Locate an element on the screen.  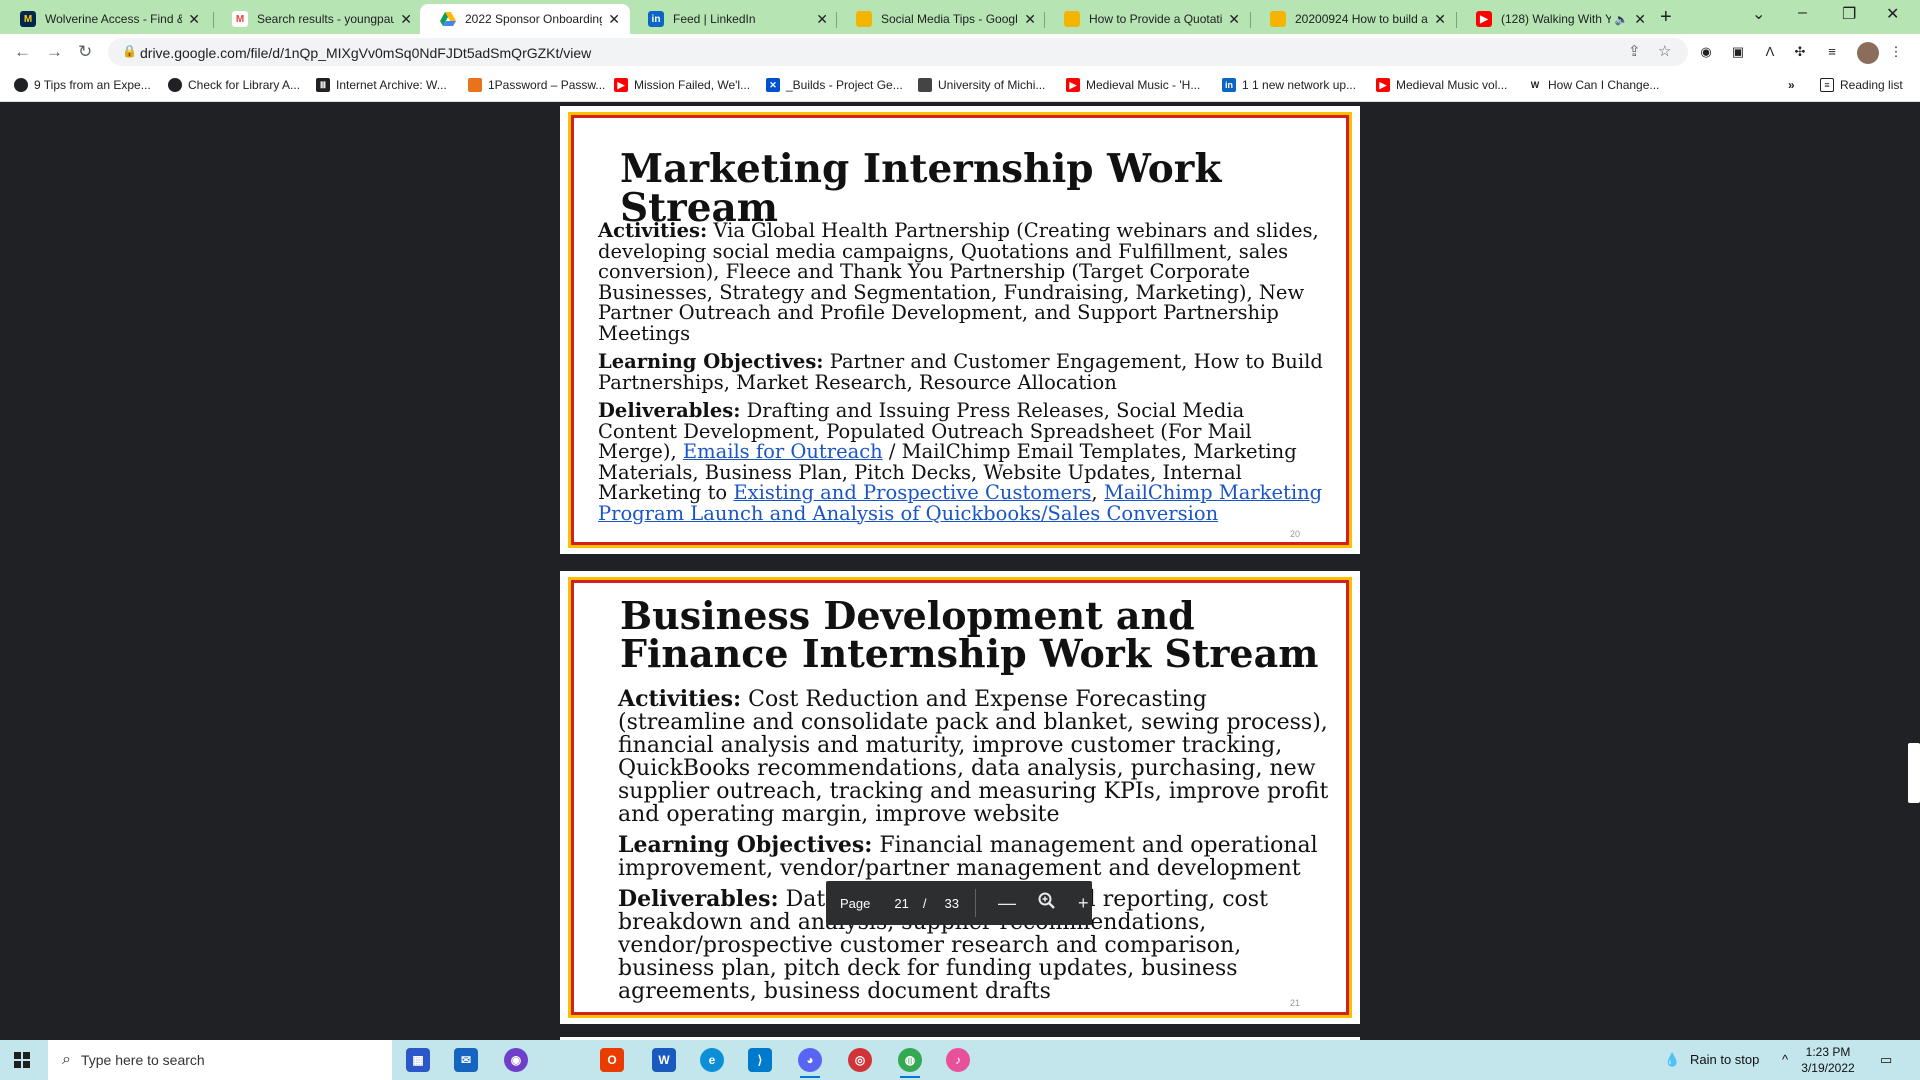
tab-social-media-tips: Social Media Tips - Google ✕ is located at coordinates (941, 19).